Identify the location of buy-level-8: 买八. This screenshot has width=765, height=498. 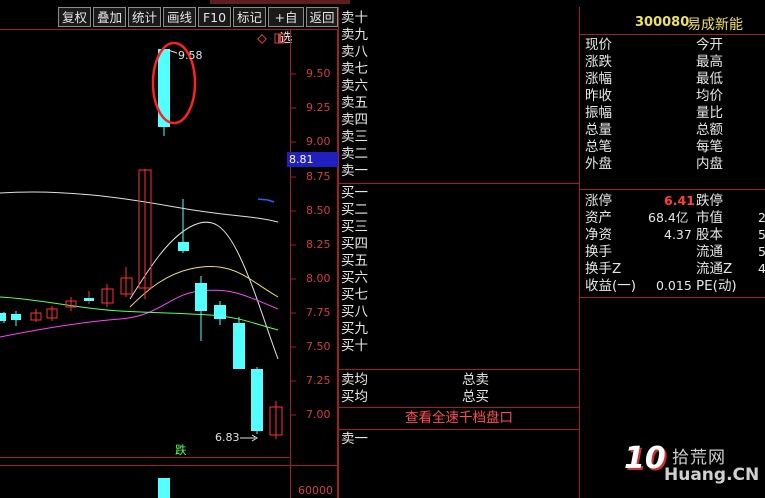
(354, 312).